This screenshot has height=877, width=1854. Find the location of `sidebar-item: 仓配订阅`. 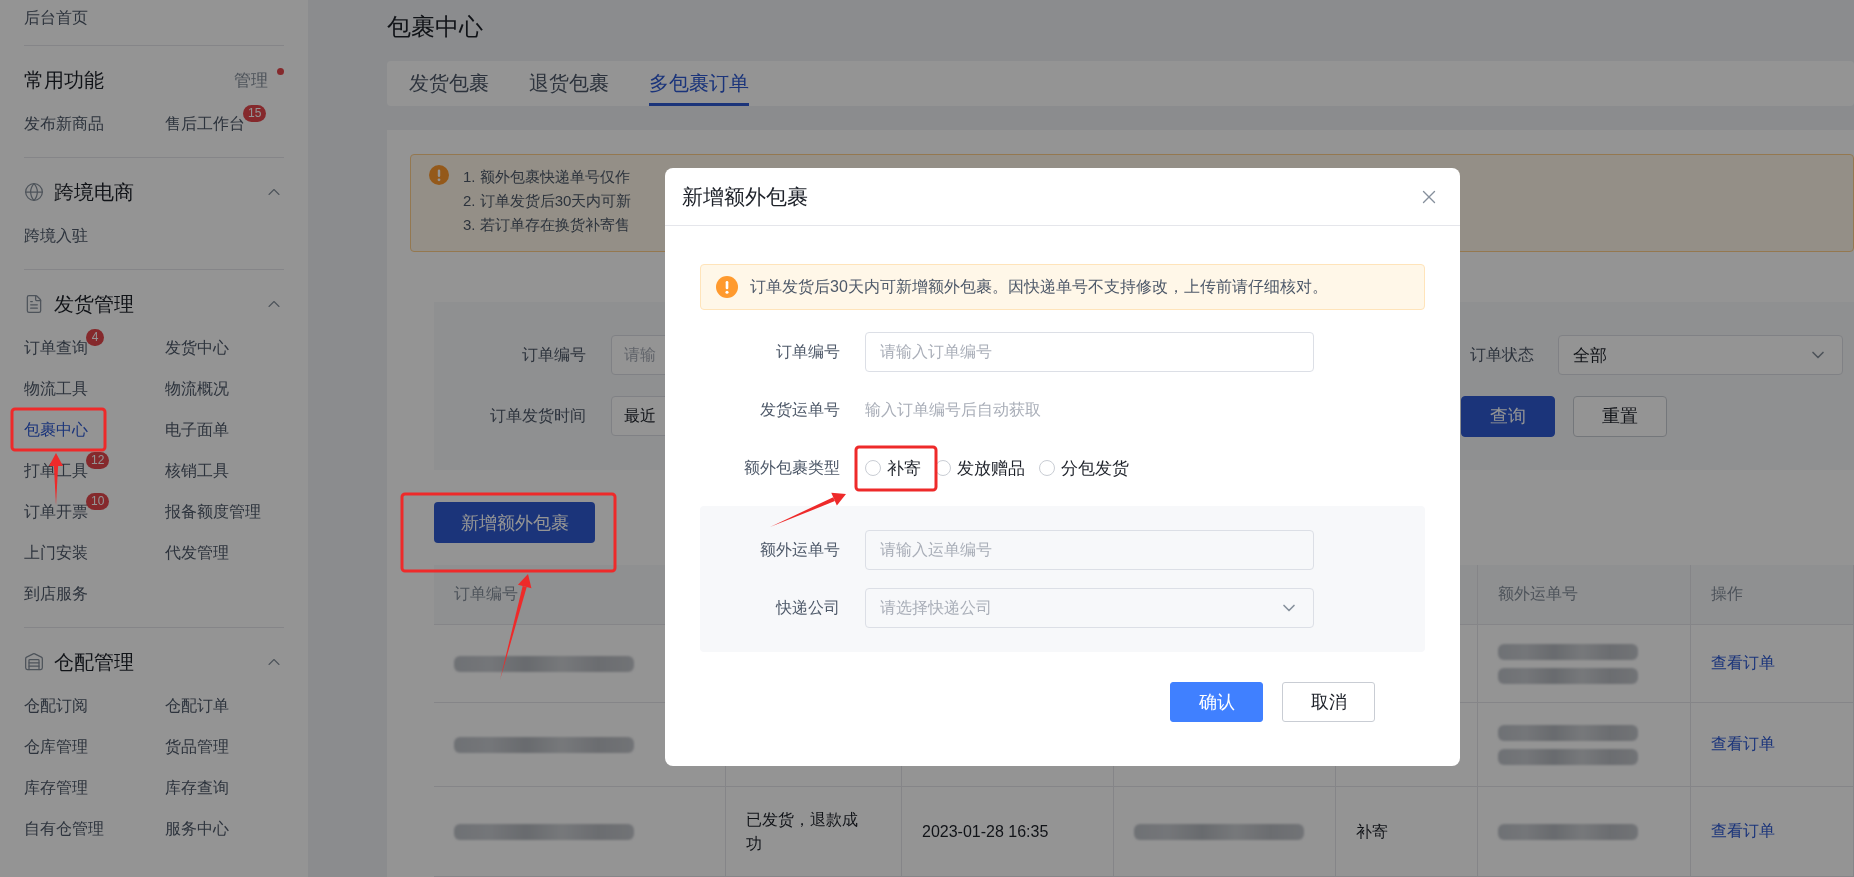

sidebar-item: 仓配订阅 is located at coordinates (56, 706).